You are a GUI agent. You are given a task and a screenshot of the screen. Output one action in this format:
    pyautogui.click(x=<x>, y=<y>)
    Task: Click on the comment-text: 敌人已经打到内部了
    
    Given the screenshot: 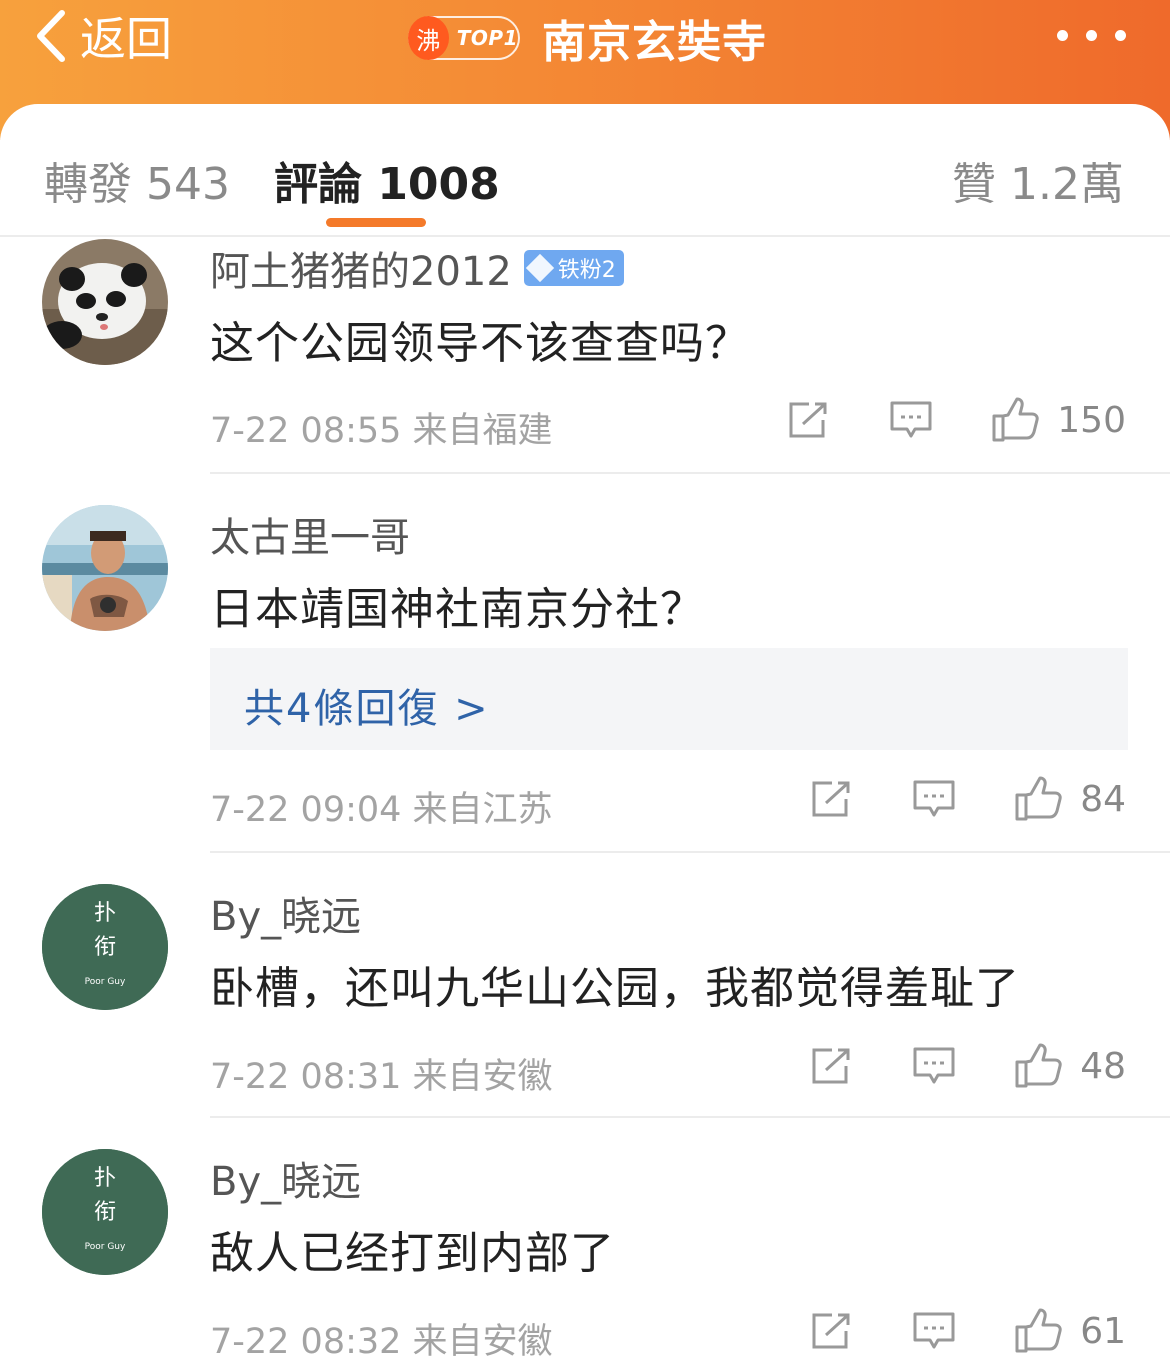 What is the action you would take?
    pyautogui.click(x=412, y=1253)
    